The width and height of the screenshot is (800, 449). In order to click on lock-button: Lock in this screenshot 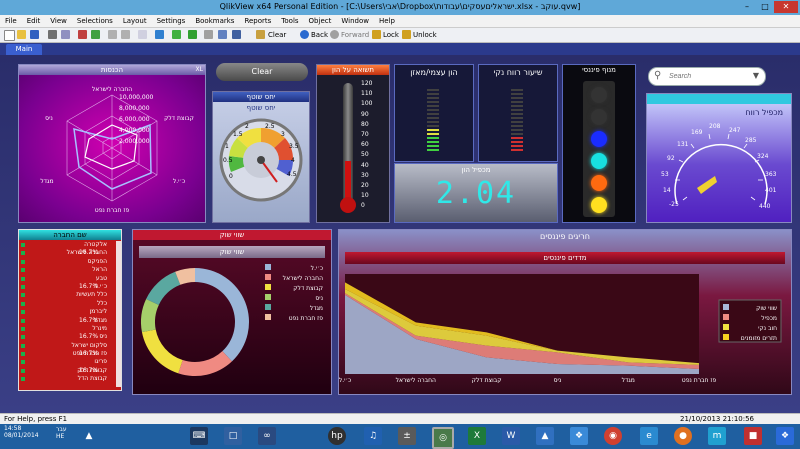, I will do `click(391, 35)`.